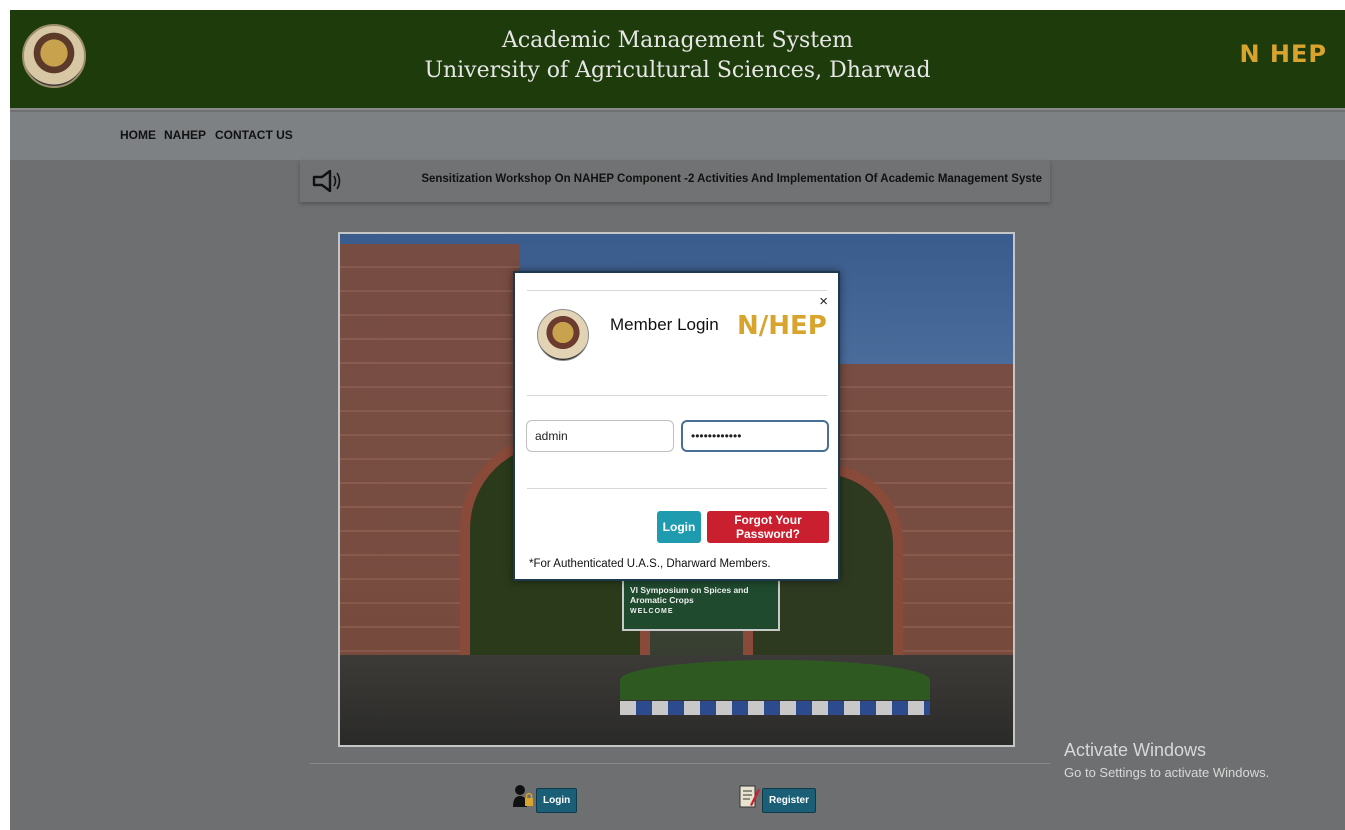 This screenshot has height=830, width=1345. I want to click on banner-welcome: WELCOME, so click(652, 611).